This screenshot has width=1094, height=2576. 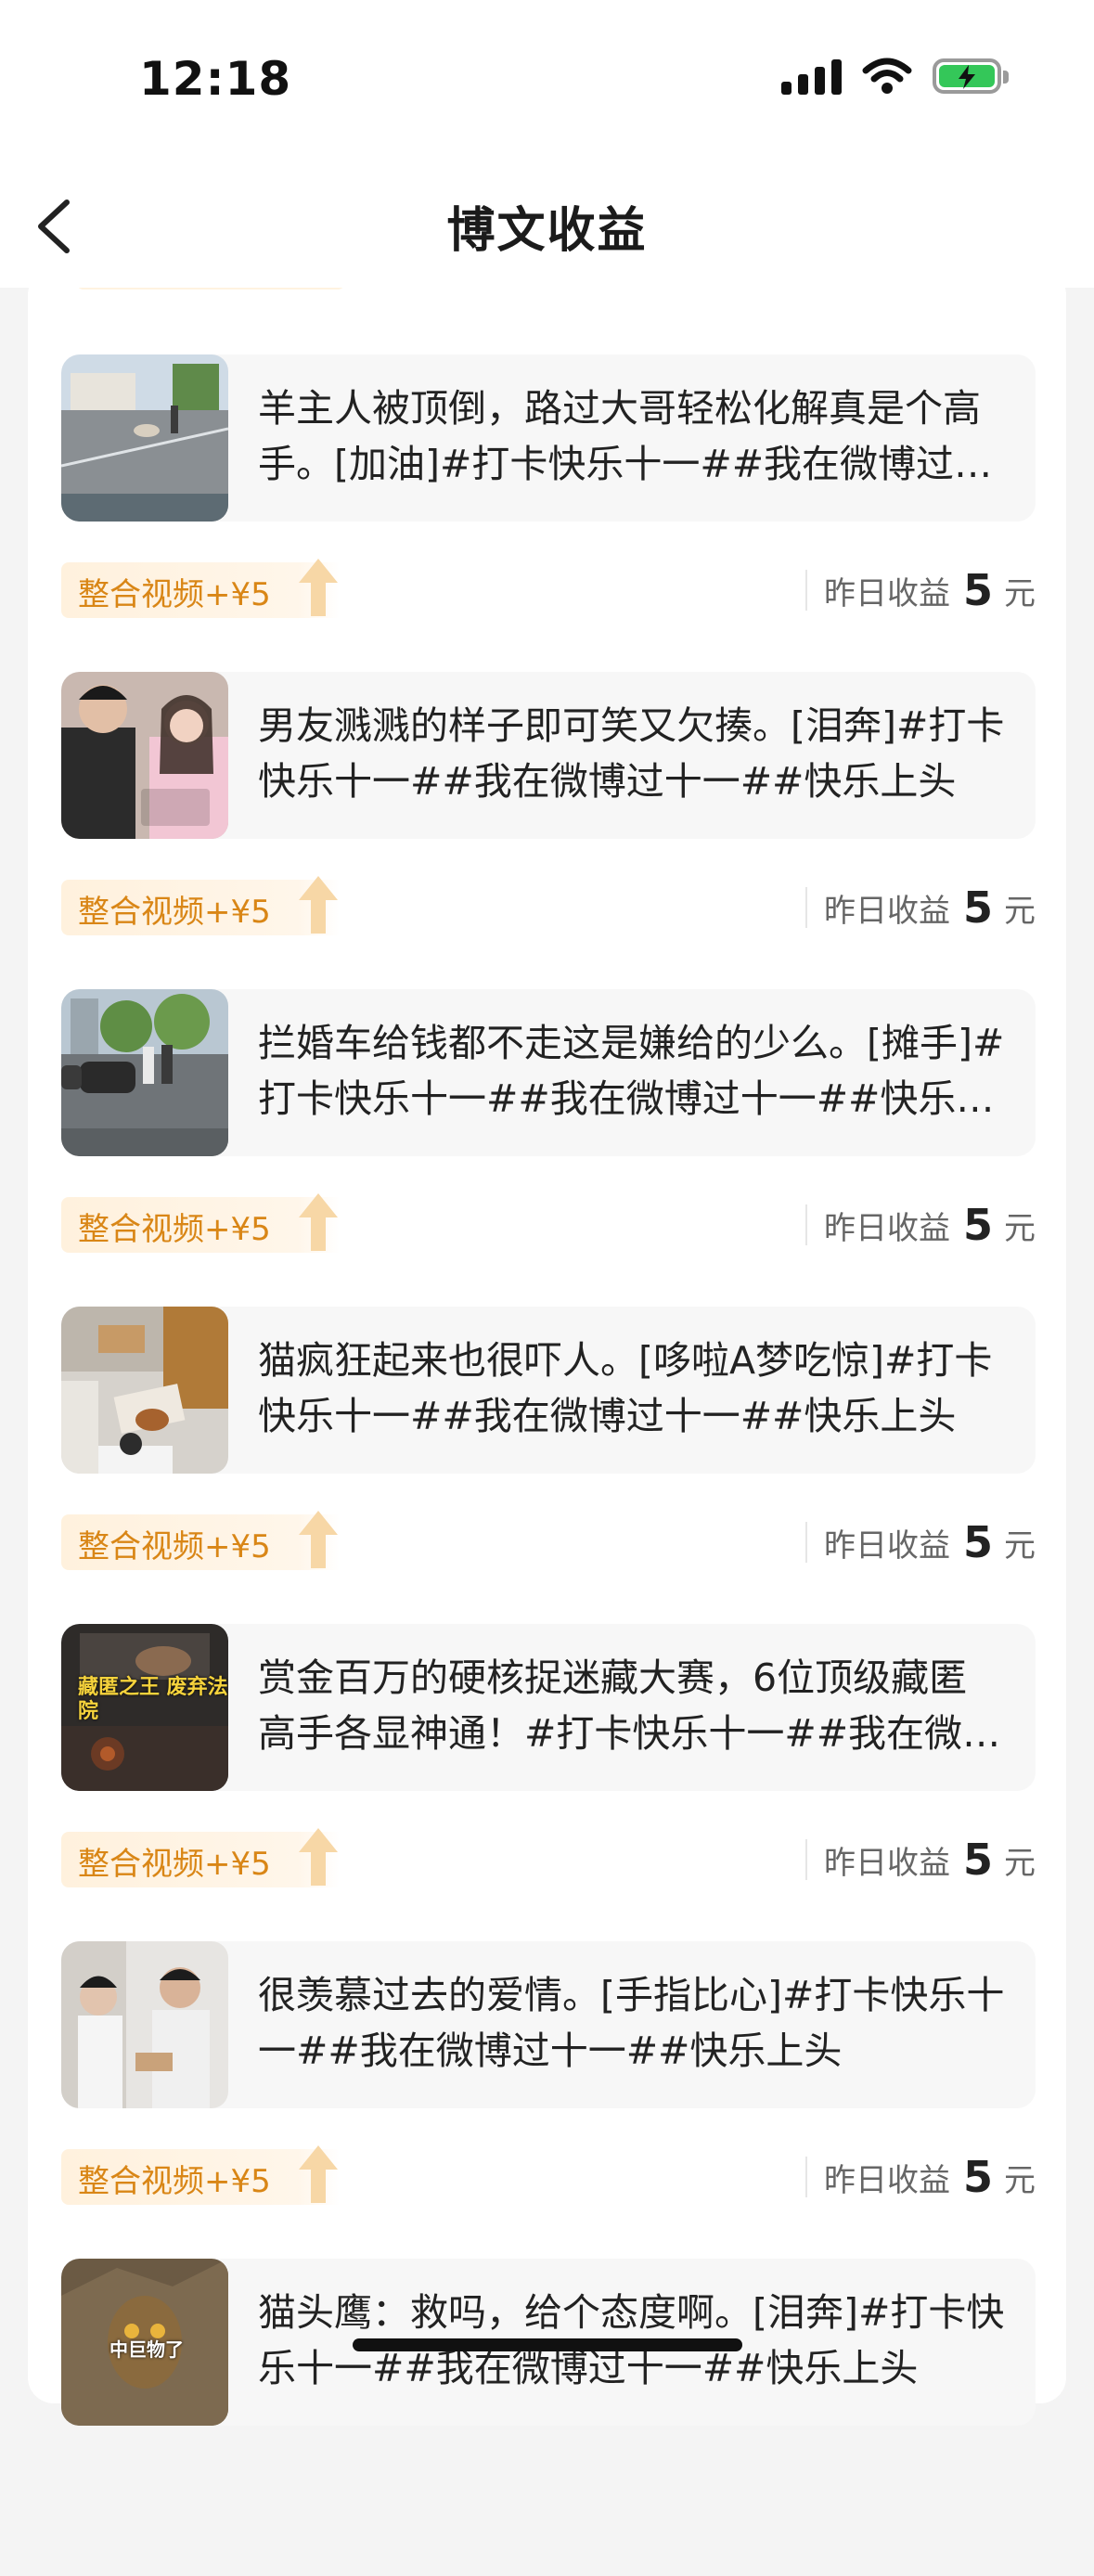 I want to click on battery-charging-icon, so click(x=971, y=76).